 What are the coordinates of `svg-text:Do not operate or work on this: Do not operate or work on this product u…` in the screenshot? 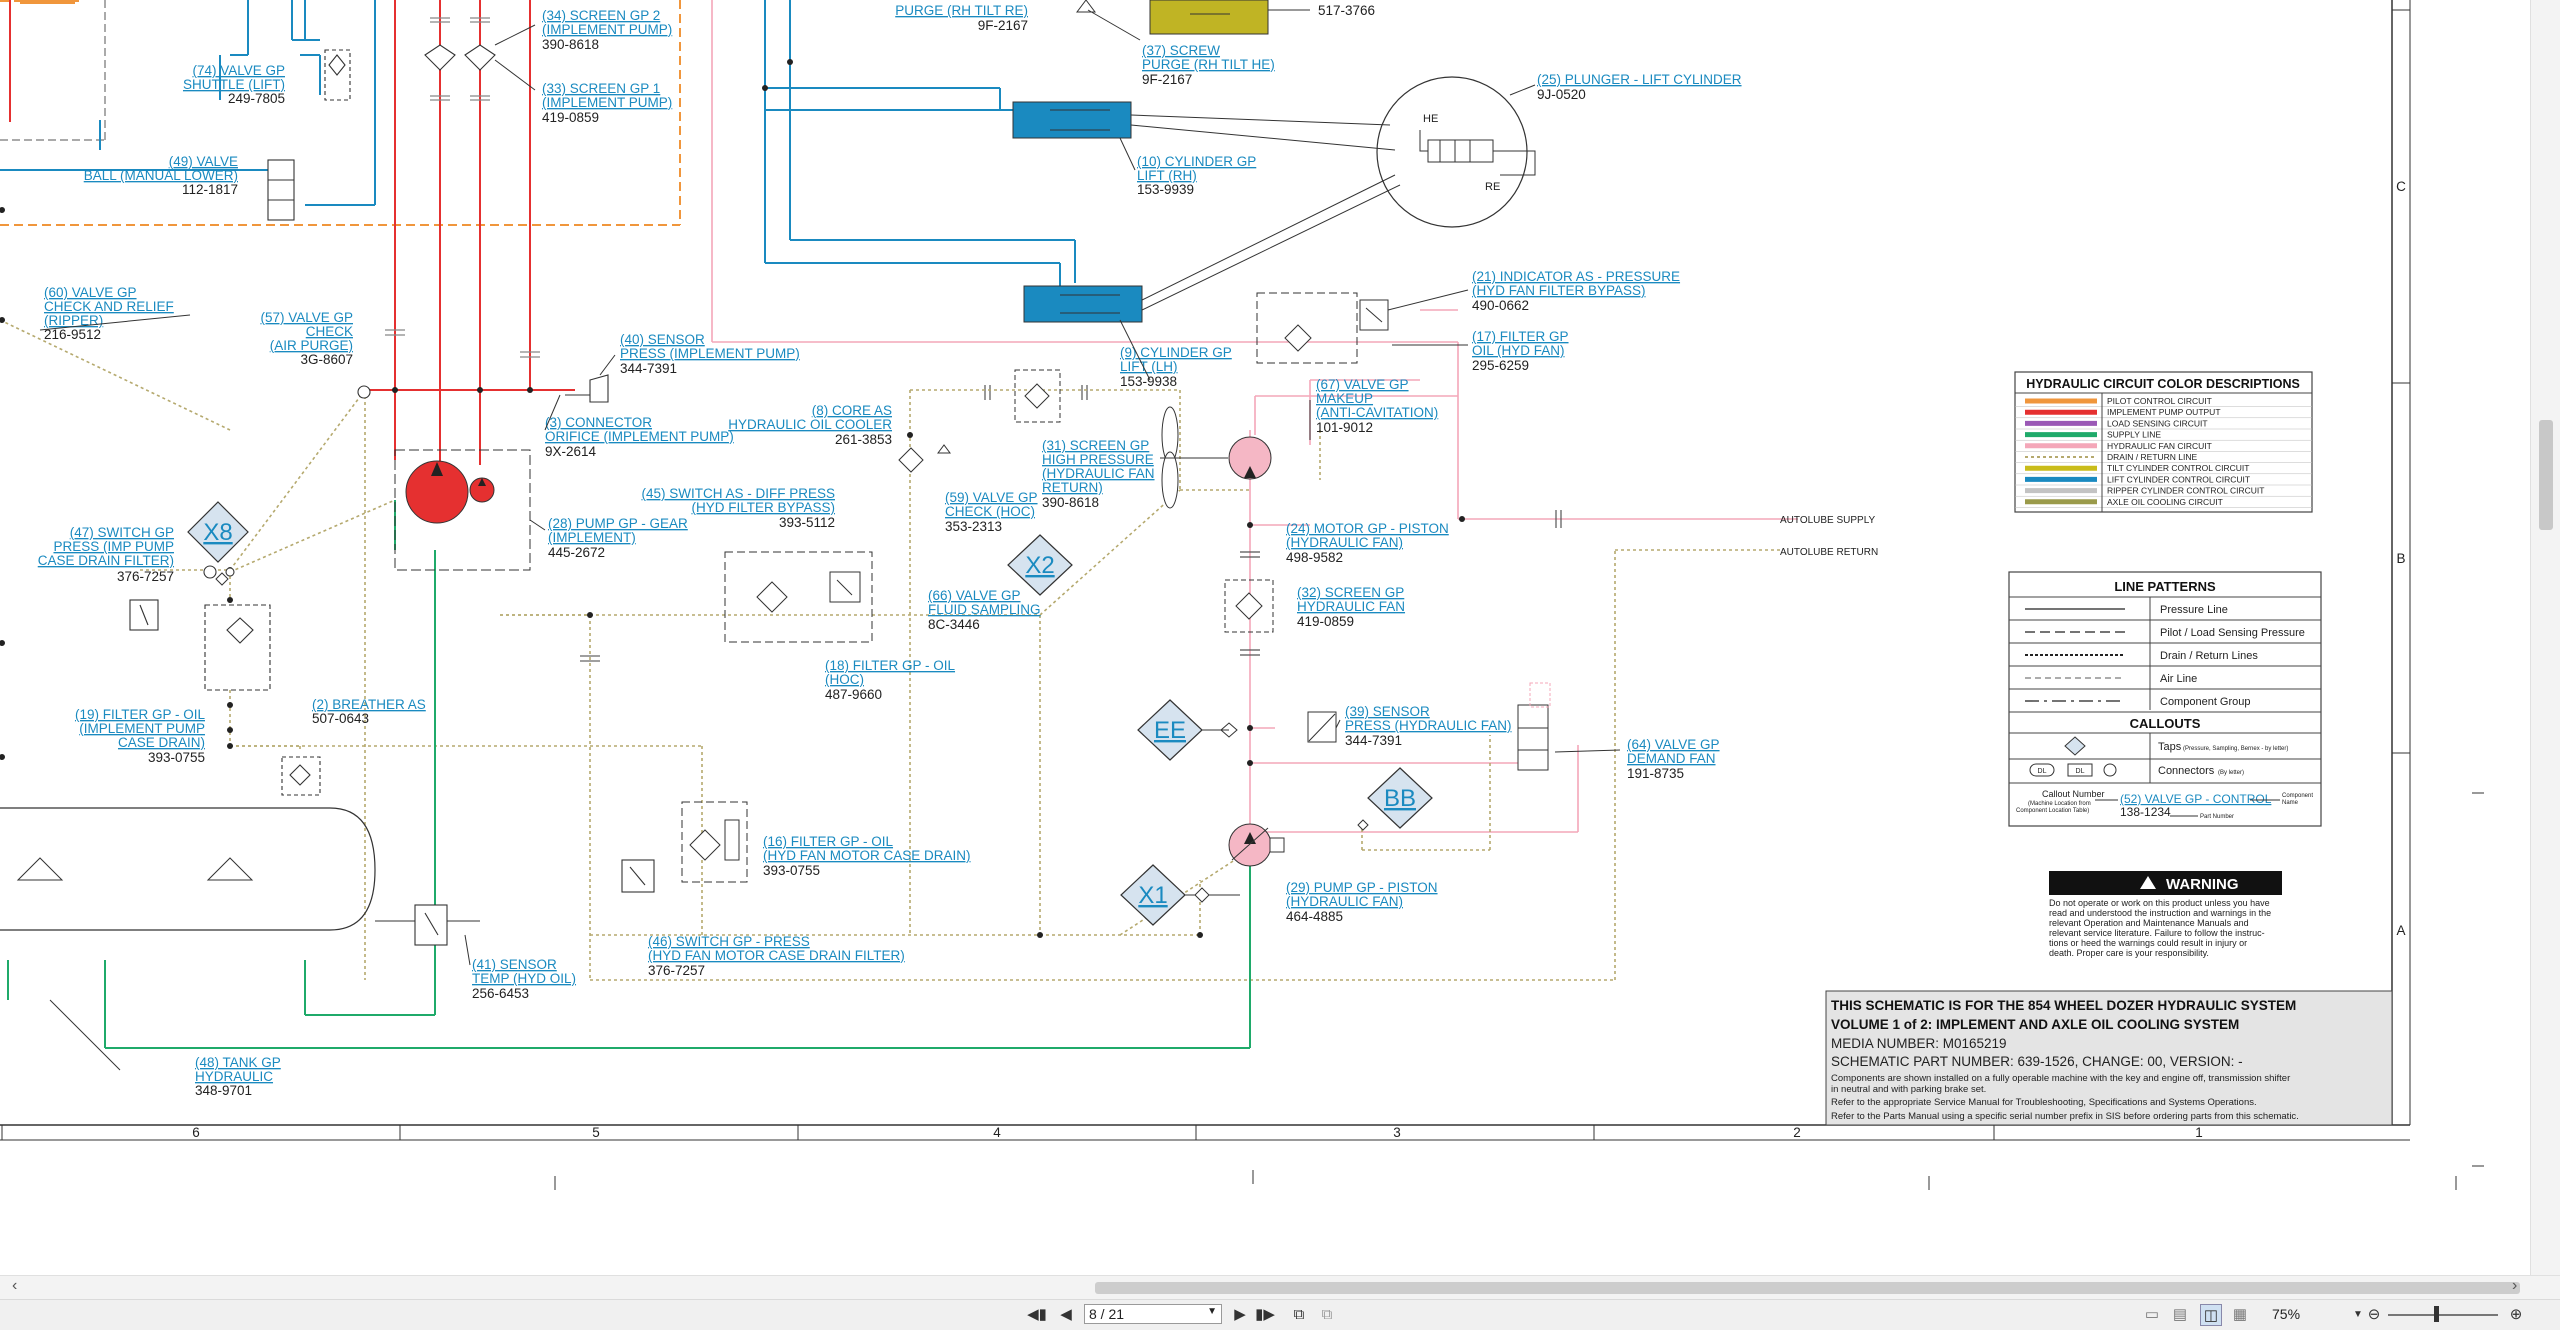 It's located at (2159, 903).